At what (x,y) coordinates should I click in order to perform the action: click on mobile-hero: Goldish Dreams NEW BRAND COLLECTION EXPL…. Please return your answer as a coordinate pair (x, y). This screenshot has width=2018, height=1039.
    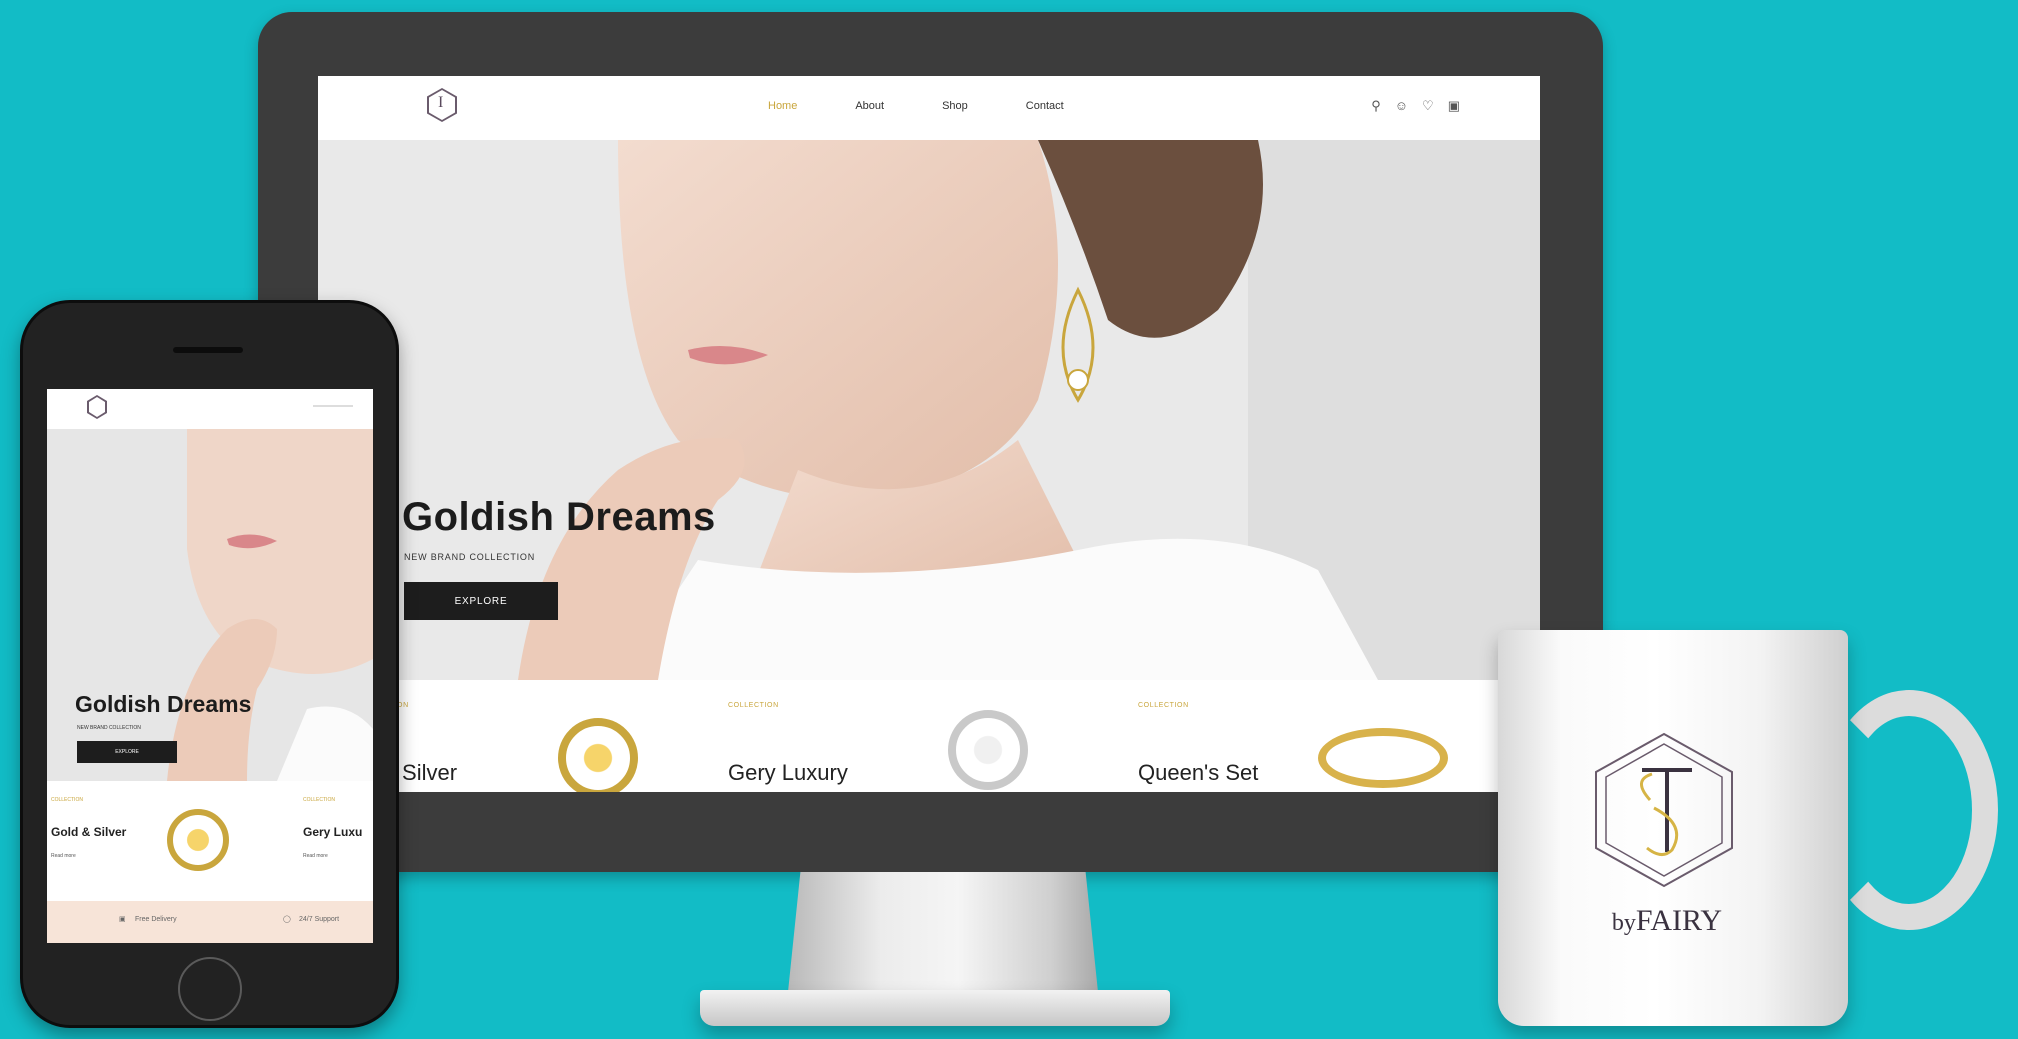
    Looking at the image, I should click on (210, 605).